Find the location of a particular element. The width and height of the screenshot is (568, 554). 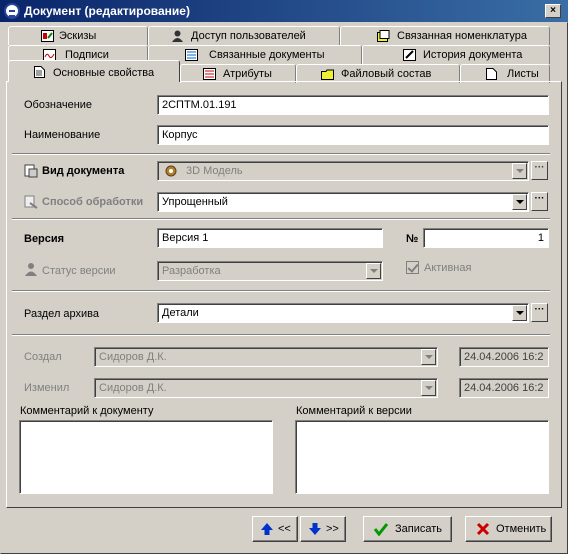

doc-type-select: 3D Модель is located at coordinates (343, 171).